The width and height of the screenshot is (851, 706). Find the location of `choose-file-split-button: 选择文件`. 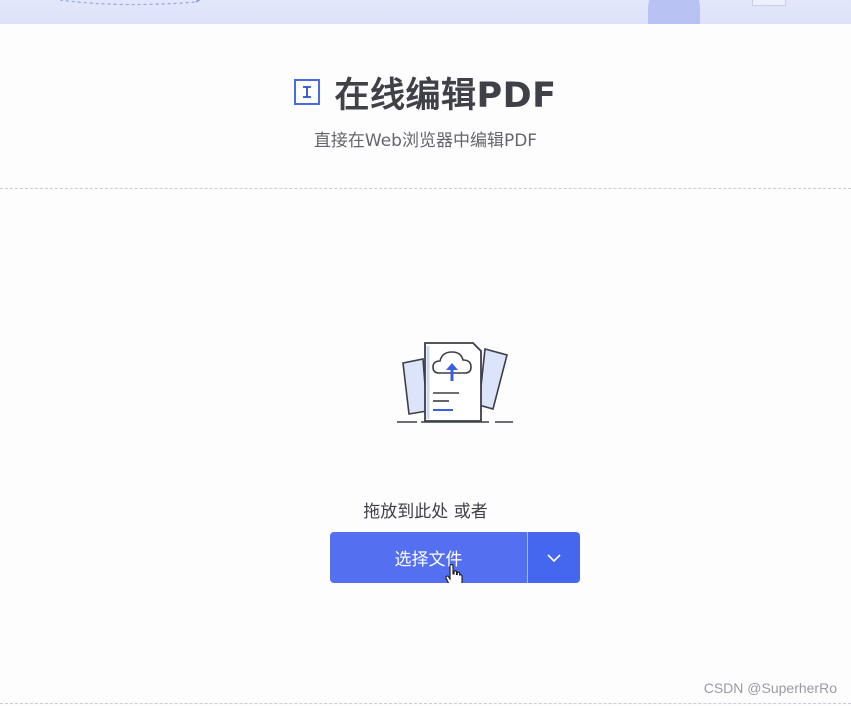

choose-file-split-button: 选择文件 is located at coordinates (455, 557).